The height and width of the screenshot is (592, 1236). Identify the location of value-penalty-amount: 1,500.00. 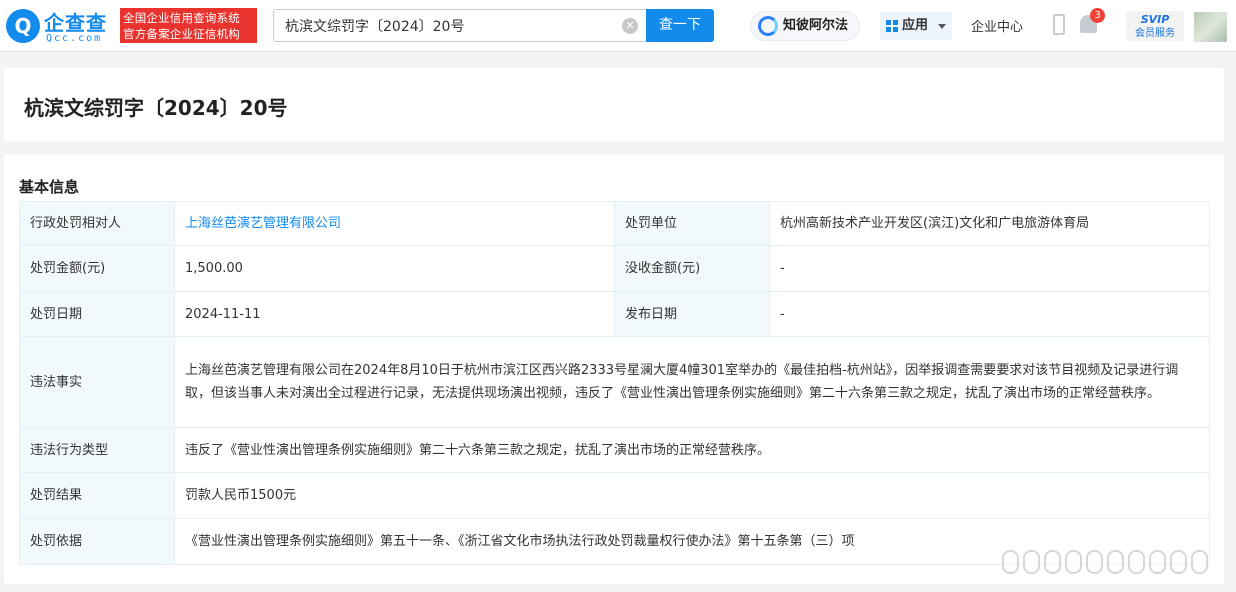
(394, 268).